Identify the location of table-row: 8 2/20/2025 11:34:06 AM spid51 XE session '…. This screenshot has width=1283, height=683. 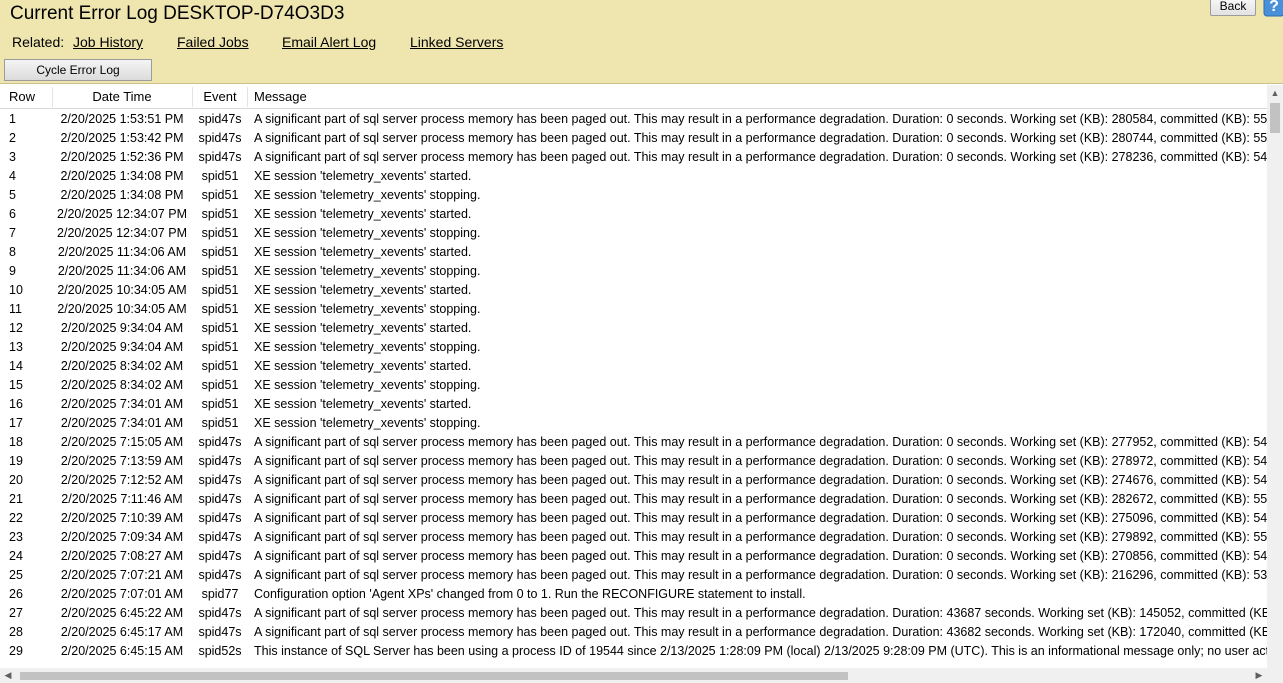
(633, 252).